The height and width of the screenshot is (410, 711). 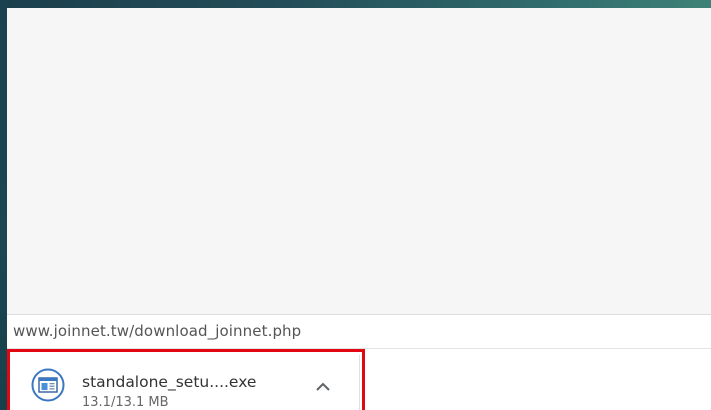 What do you see at coordinates (48, 385) in the screenshot?
I see `installer-window-icon` at bounding box center [48, 385].